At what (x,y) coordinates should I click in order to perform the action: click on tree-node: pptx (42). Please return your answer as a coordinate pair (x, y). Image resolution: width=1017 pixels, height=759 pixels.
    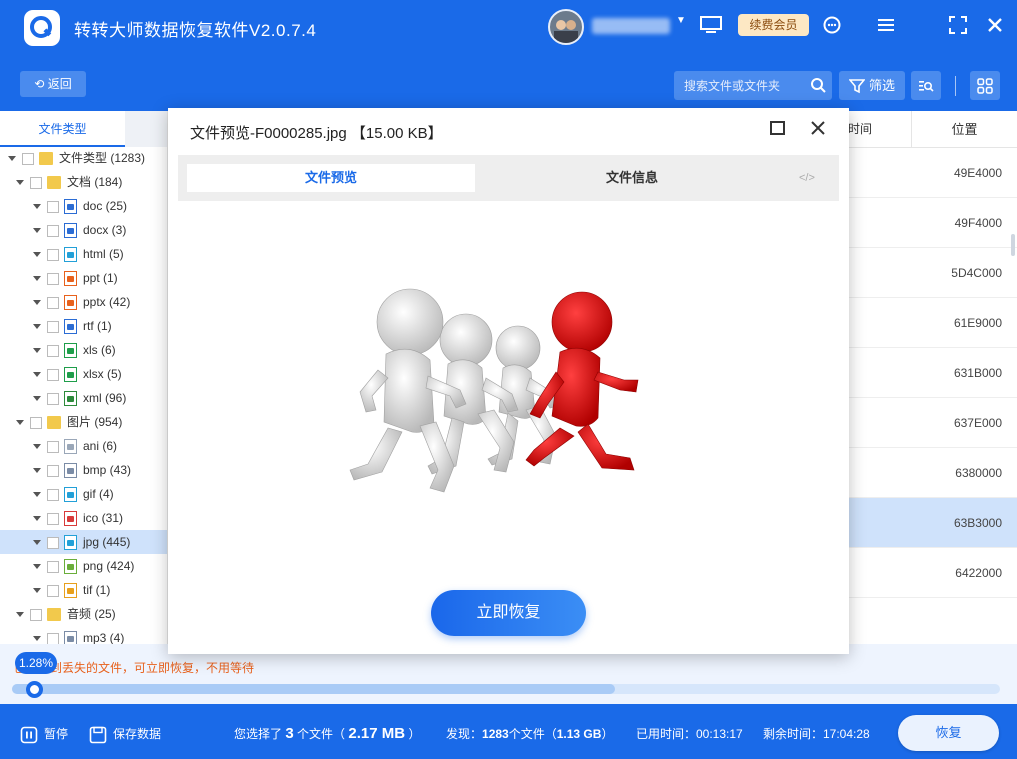
    Looking at the image, I should click on (83, 302).